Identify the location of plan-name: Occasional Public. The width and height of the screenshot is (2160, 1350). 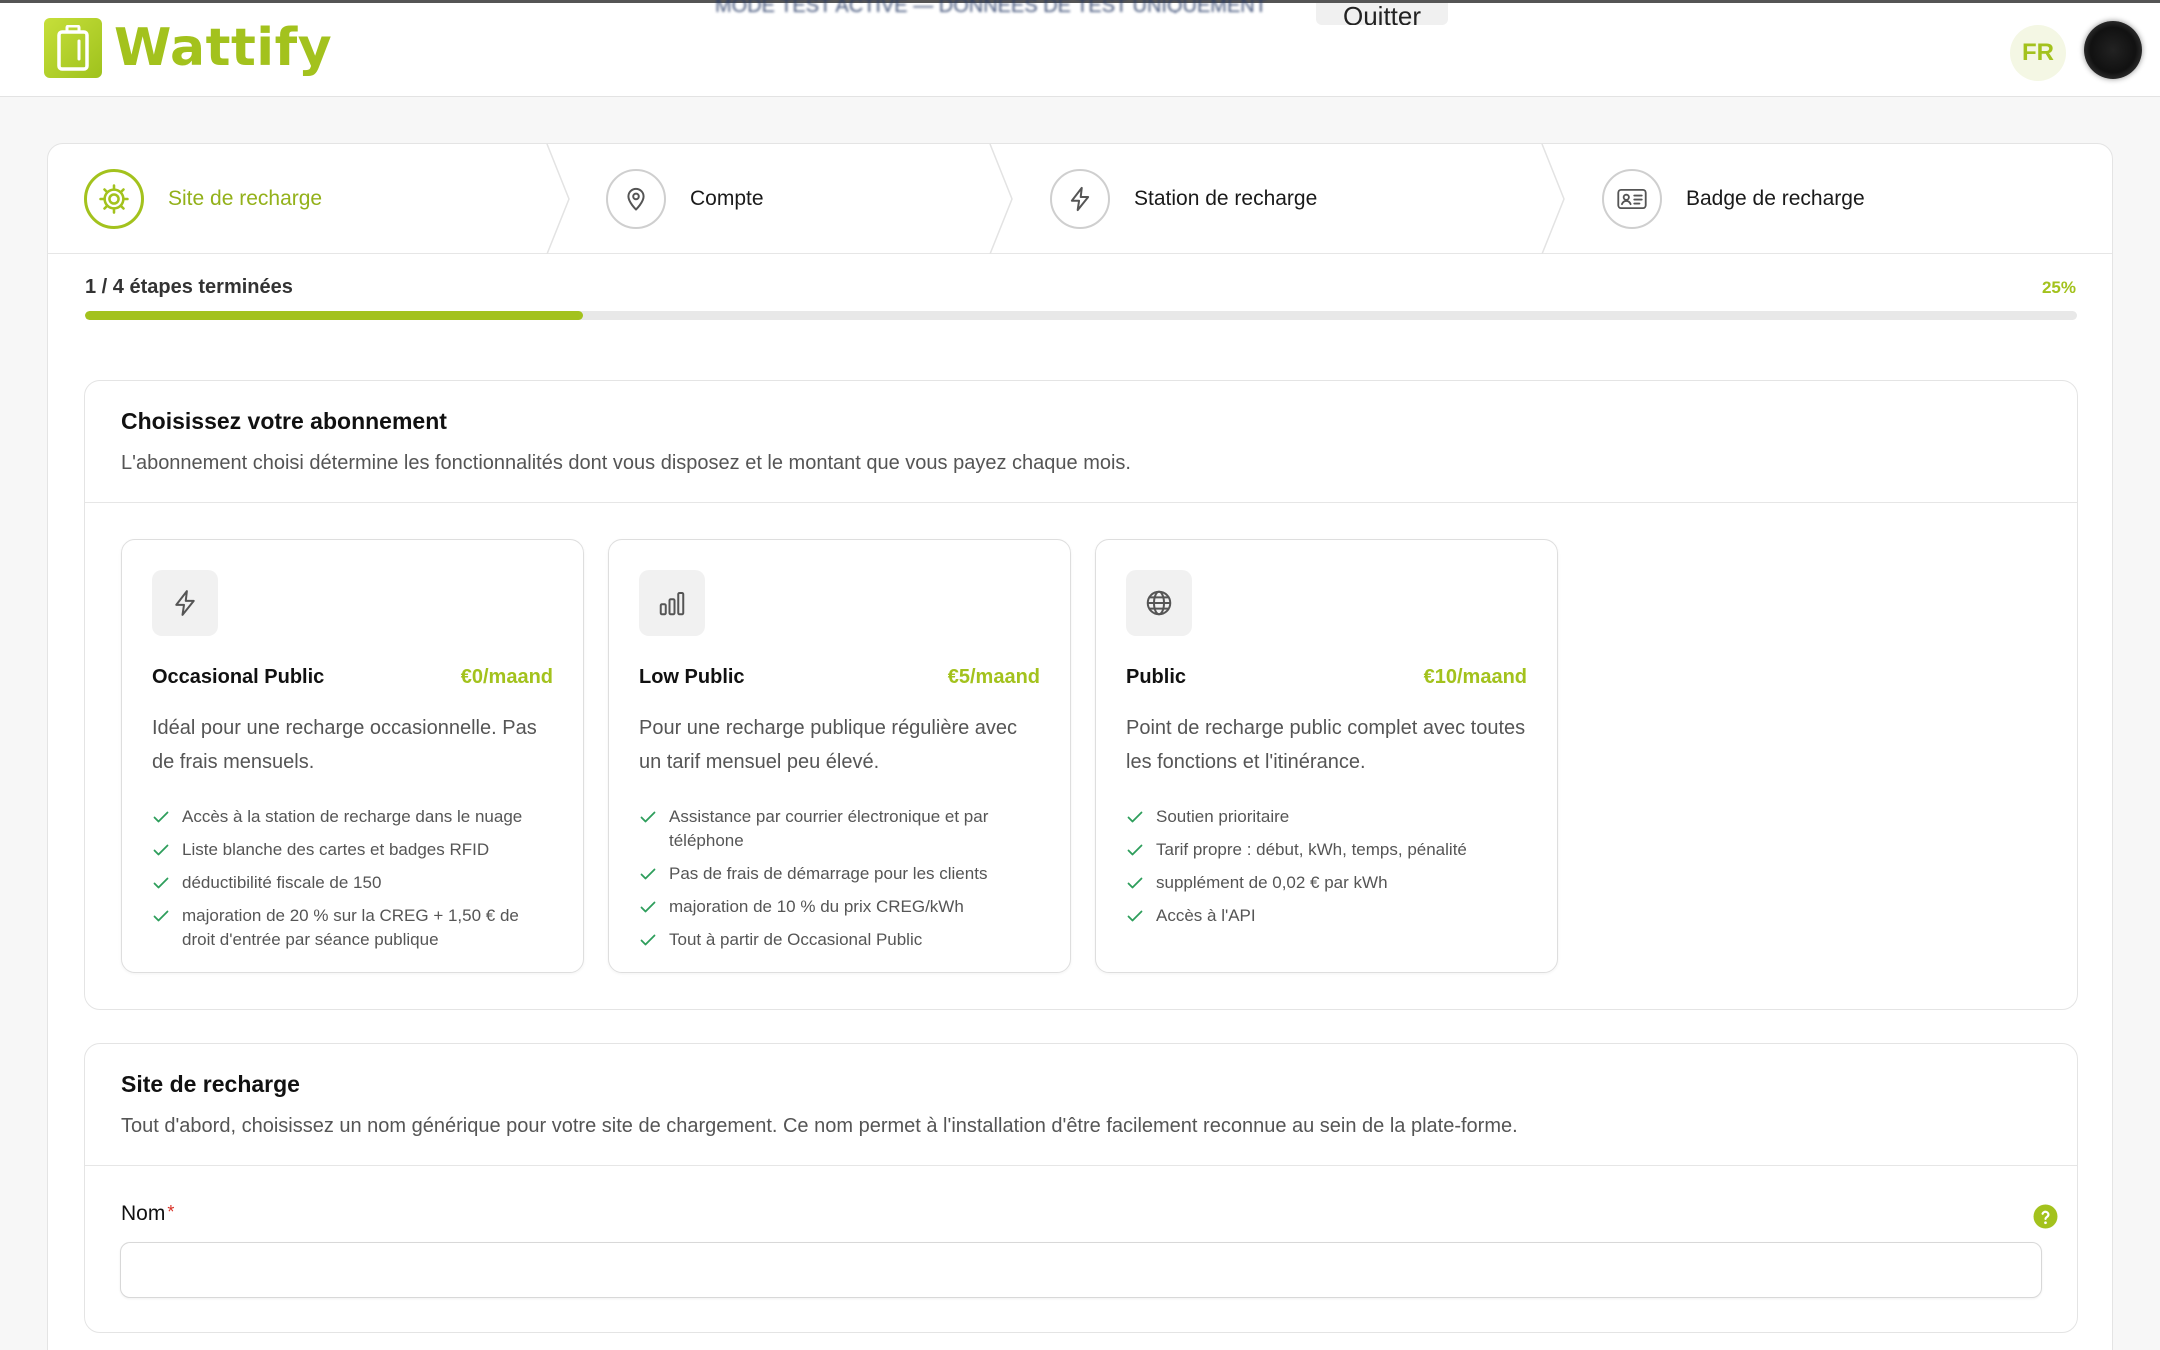
(238, 677).